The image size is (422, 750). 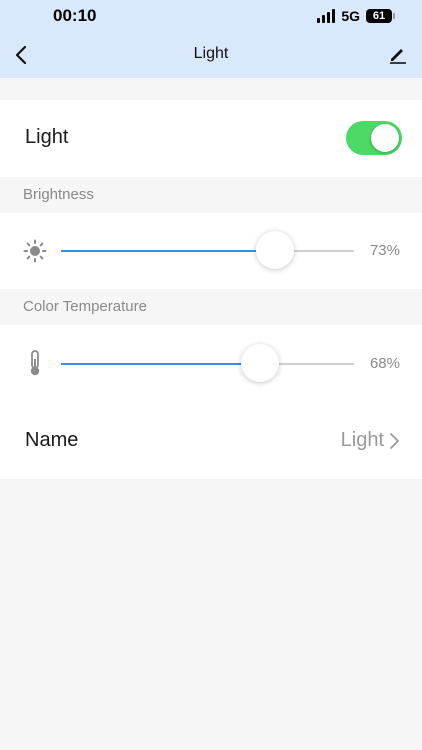 I want to click on status-indicators: 5G 61, so click(x=356, y=16).